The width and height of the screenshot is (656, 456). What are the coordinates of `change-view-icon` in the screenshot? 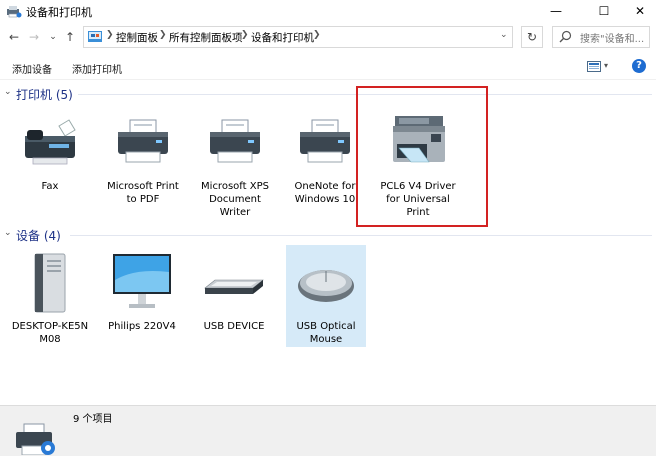 It's located at (594, 66).